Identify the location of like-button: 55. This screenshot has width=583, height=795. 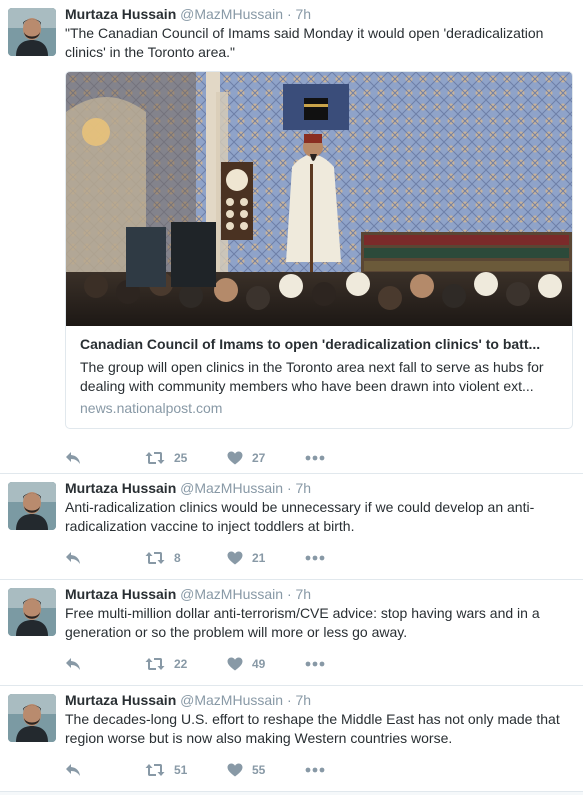
(266, 770).